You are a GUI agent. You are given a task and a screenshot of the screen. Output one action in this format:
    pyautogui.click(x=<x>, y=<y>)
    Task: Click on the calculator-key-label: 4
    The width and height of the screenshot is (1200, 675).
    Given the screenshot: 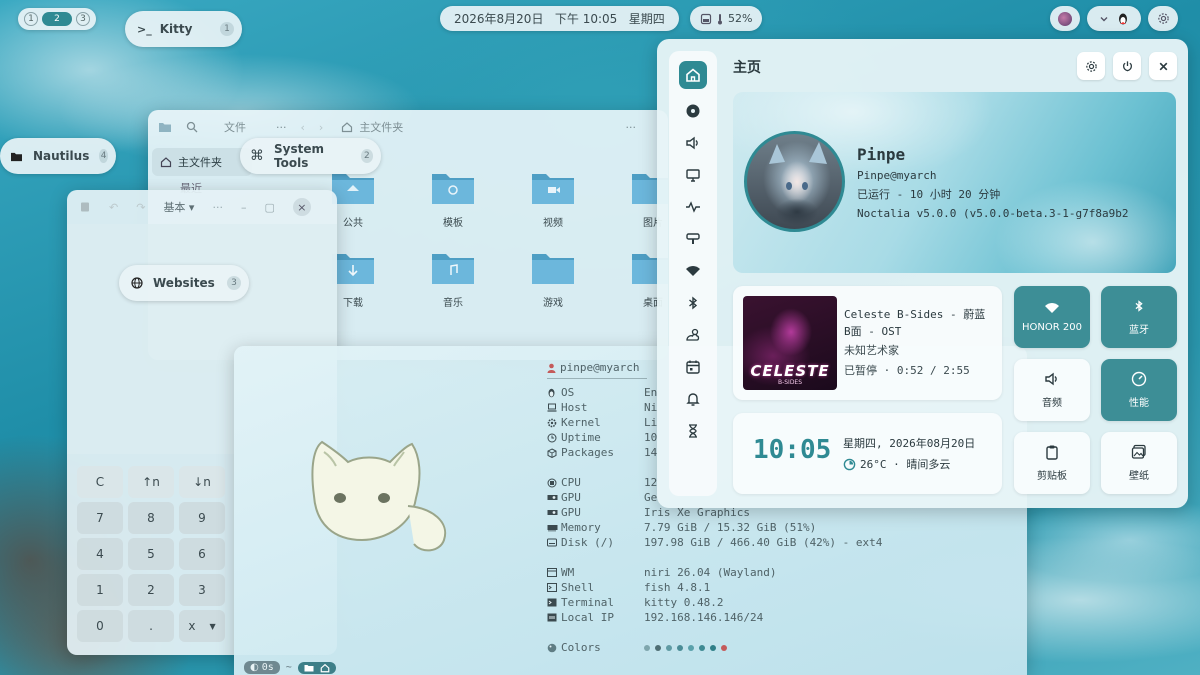 What is the action you would take?
    pyautogui.click(x=100, y=554)
    